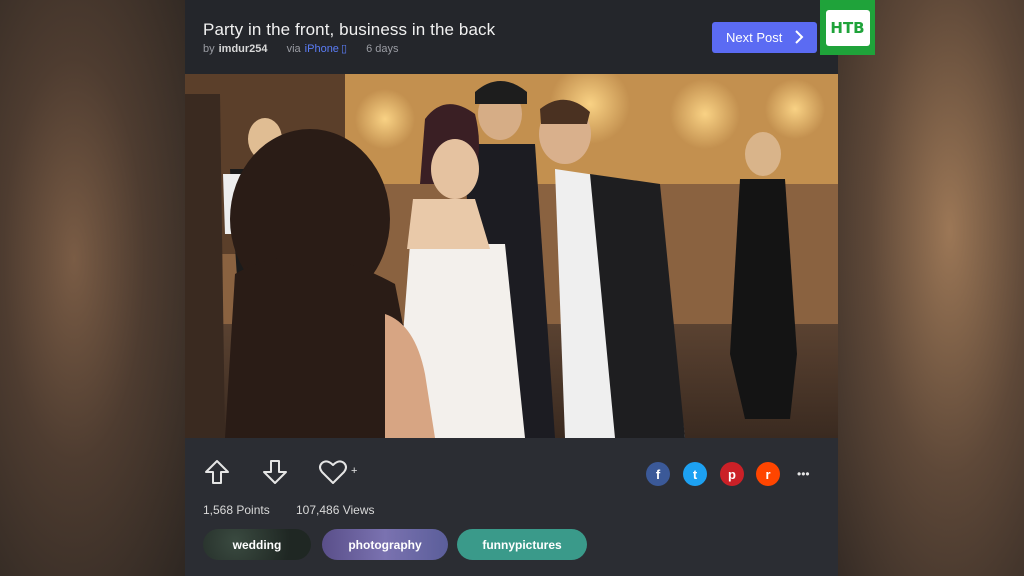  What do you see at coordinates (302, 48) in the screenshot?
I see `post-meta: by imdur254 via iPhone ▯ 6 days` at bounding box center [302, 48].